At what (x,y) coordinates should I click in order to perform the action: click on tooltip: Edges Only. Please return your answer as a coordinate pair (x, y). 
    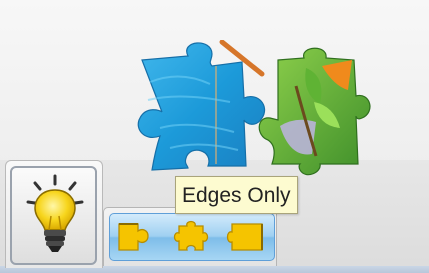
    Looking at the image, I should click on (236, 195).